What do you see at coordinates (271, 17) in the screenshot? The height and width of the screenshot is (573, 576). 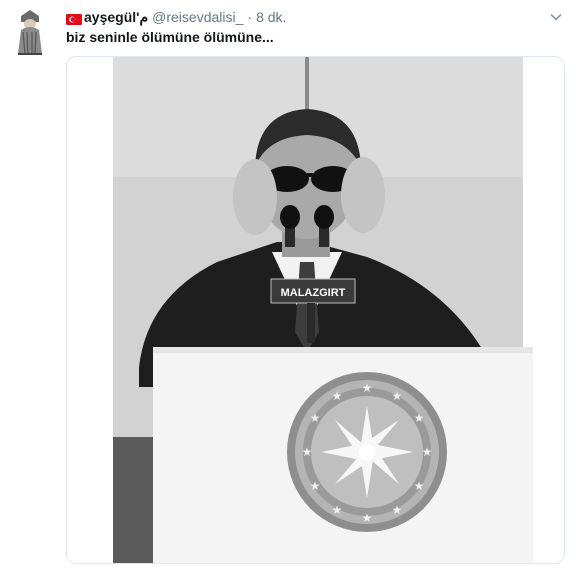 I see `timestamp-link: 8 dk.` at bounding box center [271, 17].